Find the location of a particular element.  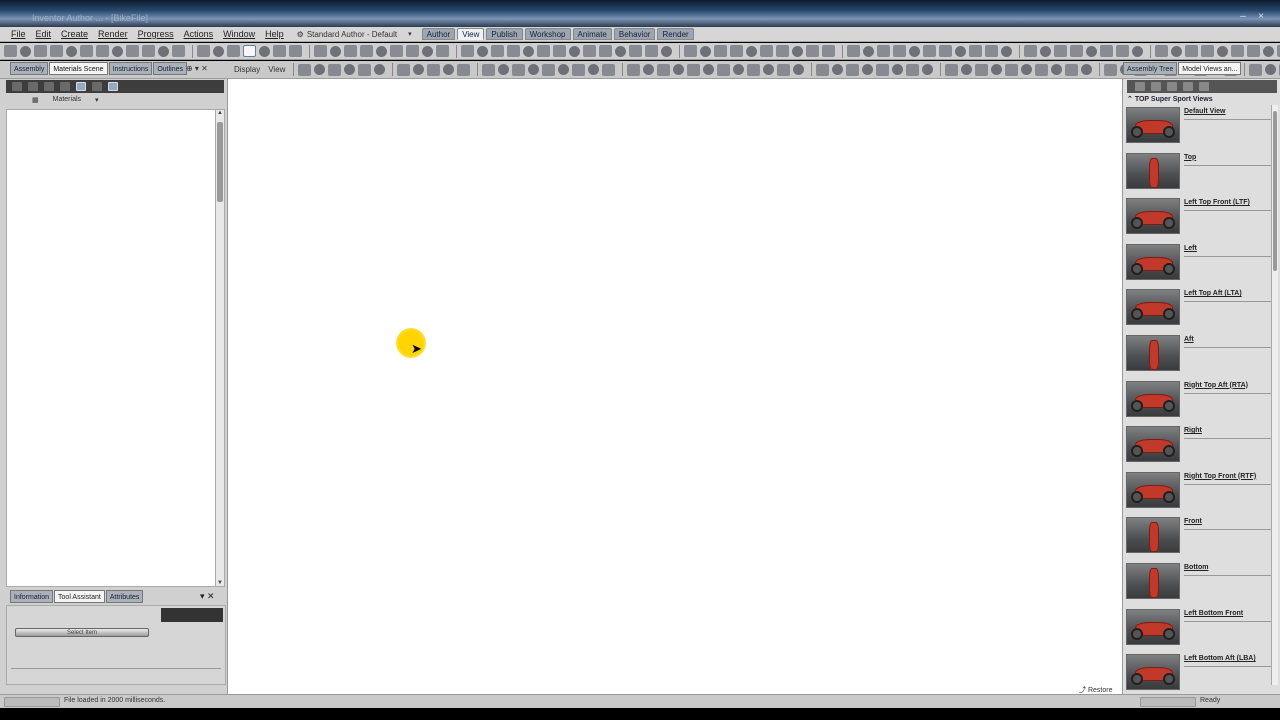

tab-render: Render is located at coordinates (675, 34).